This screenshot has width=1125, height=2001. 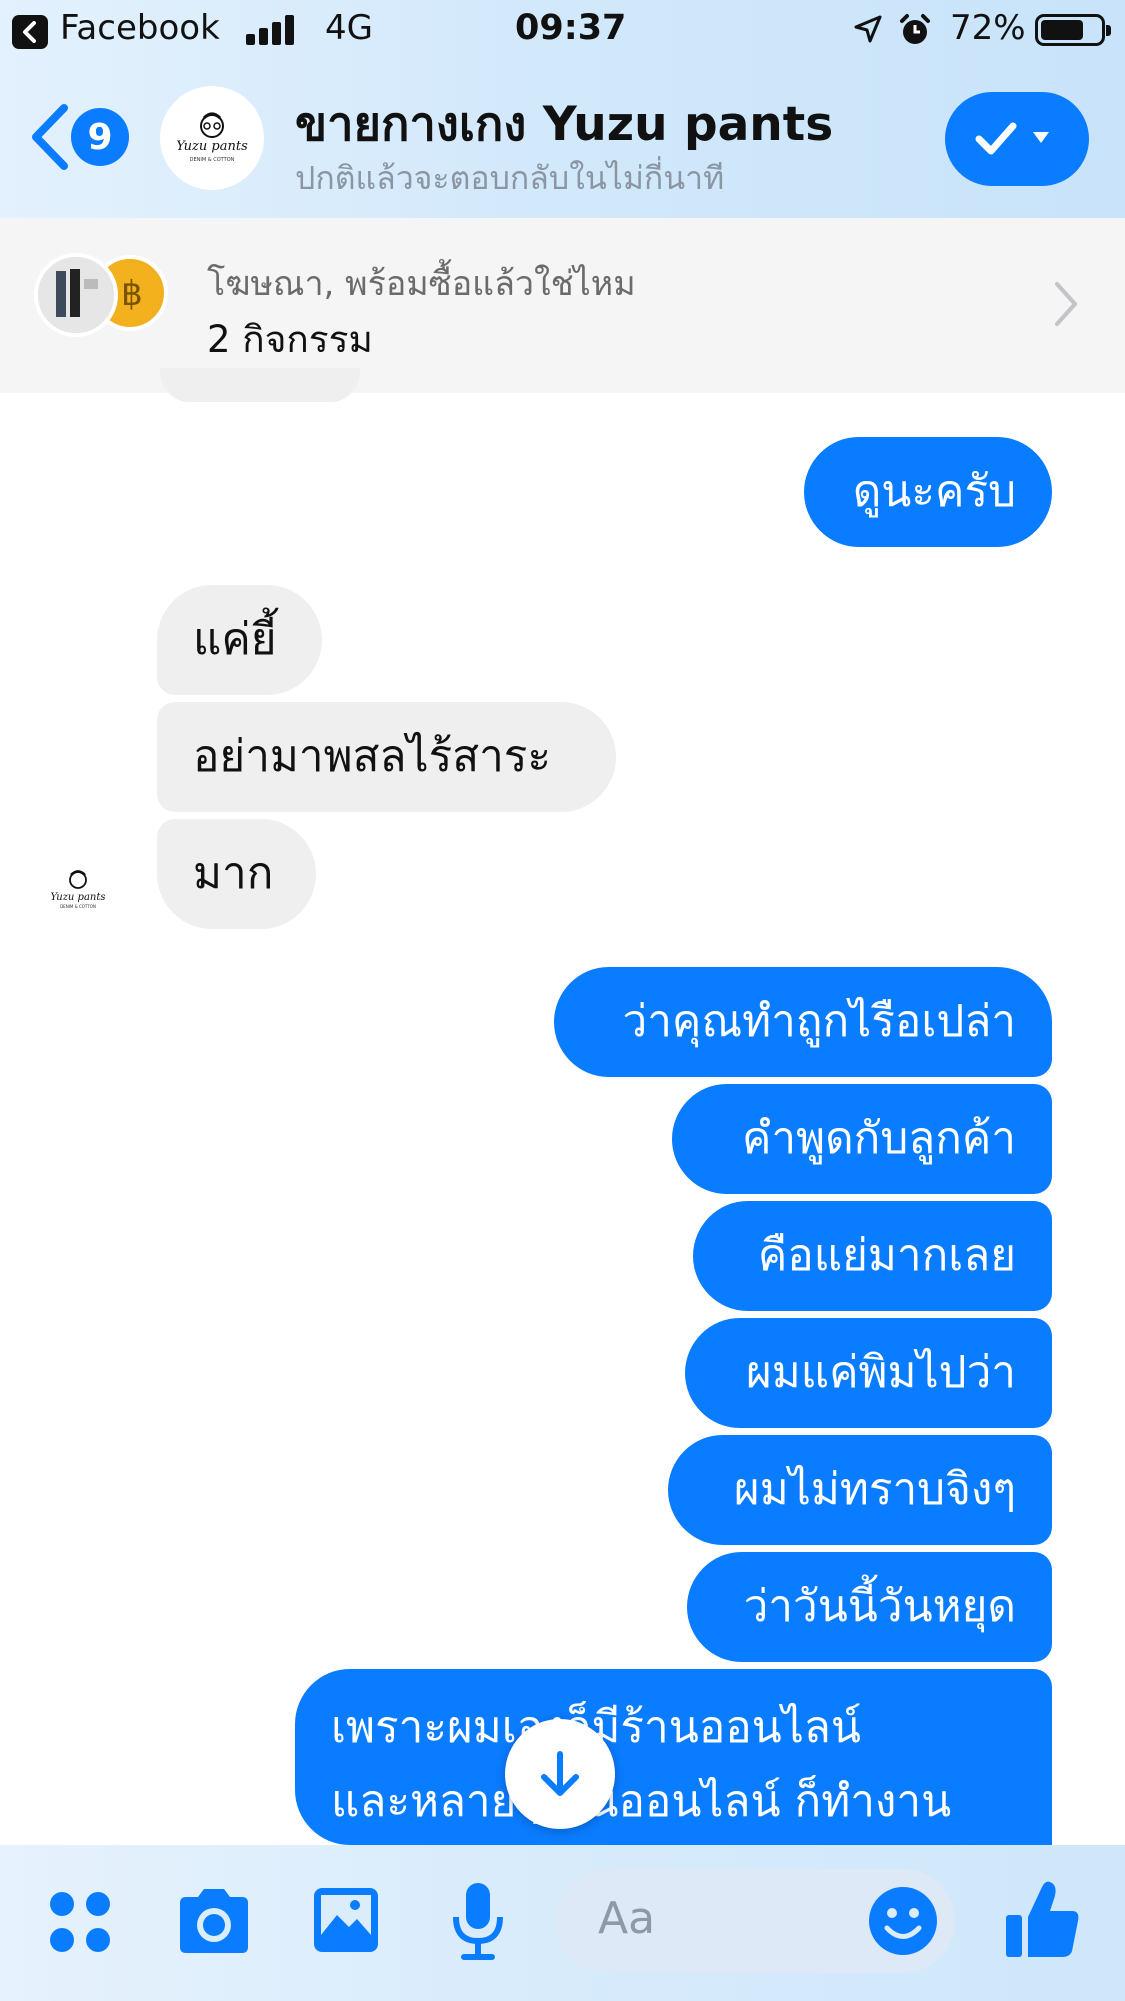 What do you see at coordinates (928, 492) in the screenshot?
I see `message-bubble-outgoing: ดูนะครับ` at bounding box center [928, 492].